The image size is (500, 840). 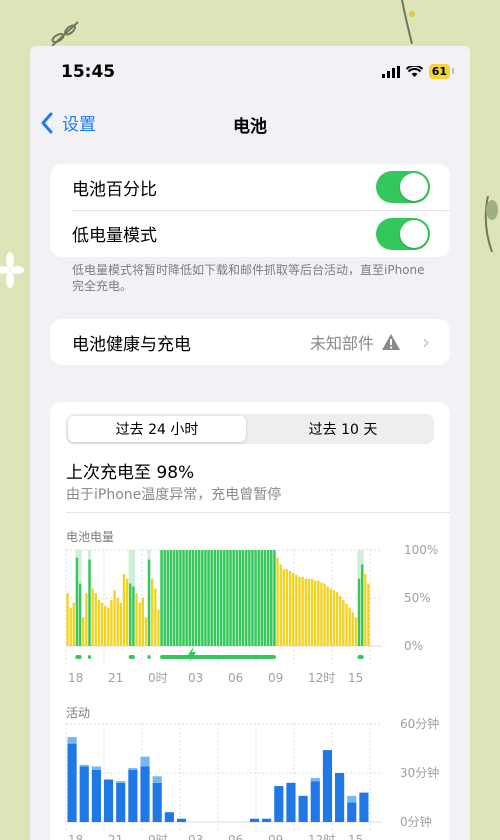 I want to click on charging-bolt-icon, so click(x=192, y=654).